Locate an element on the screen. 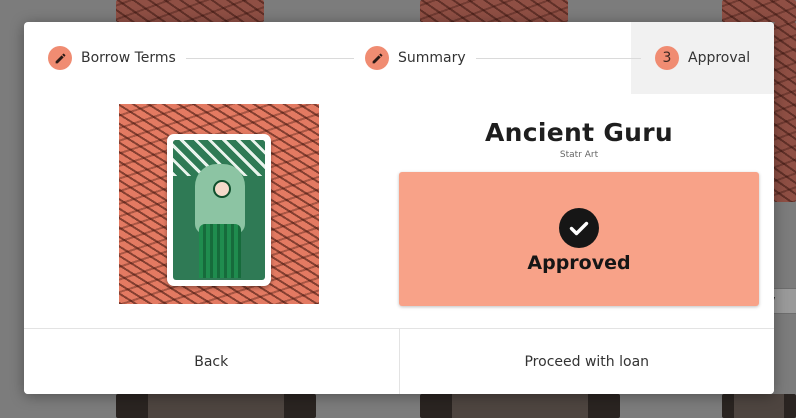 The width and height of the screenshot is (796, 418). approval-status-panel: Approved is located at coordinates (579, 239).